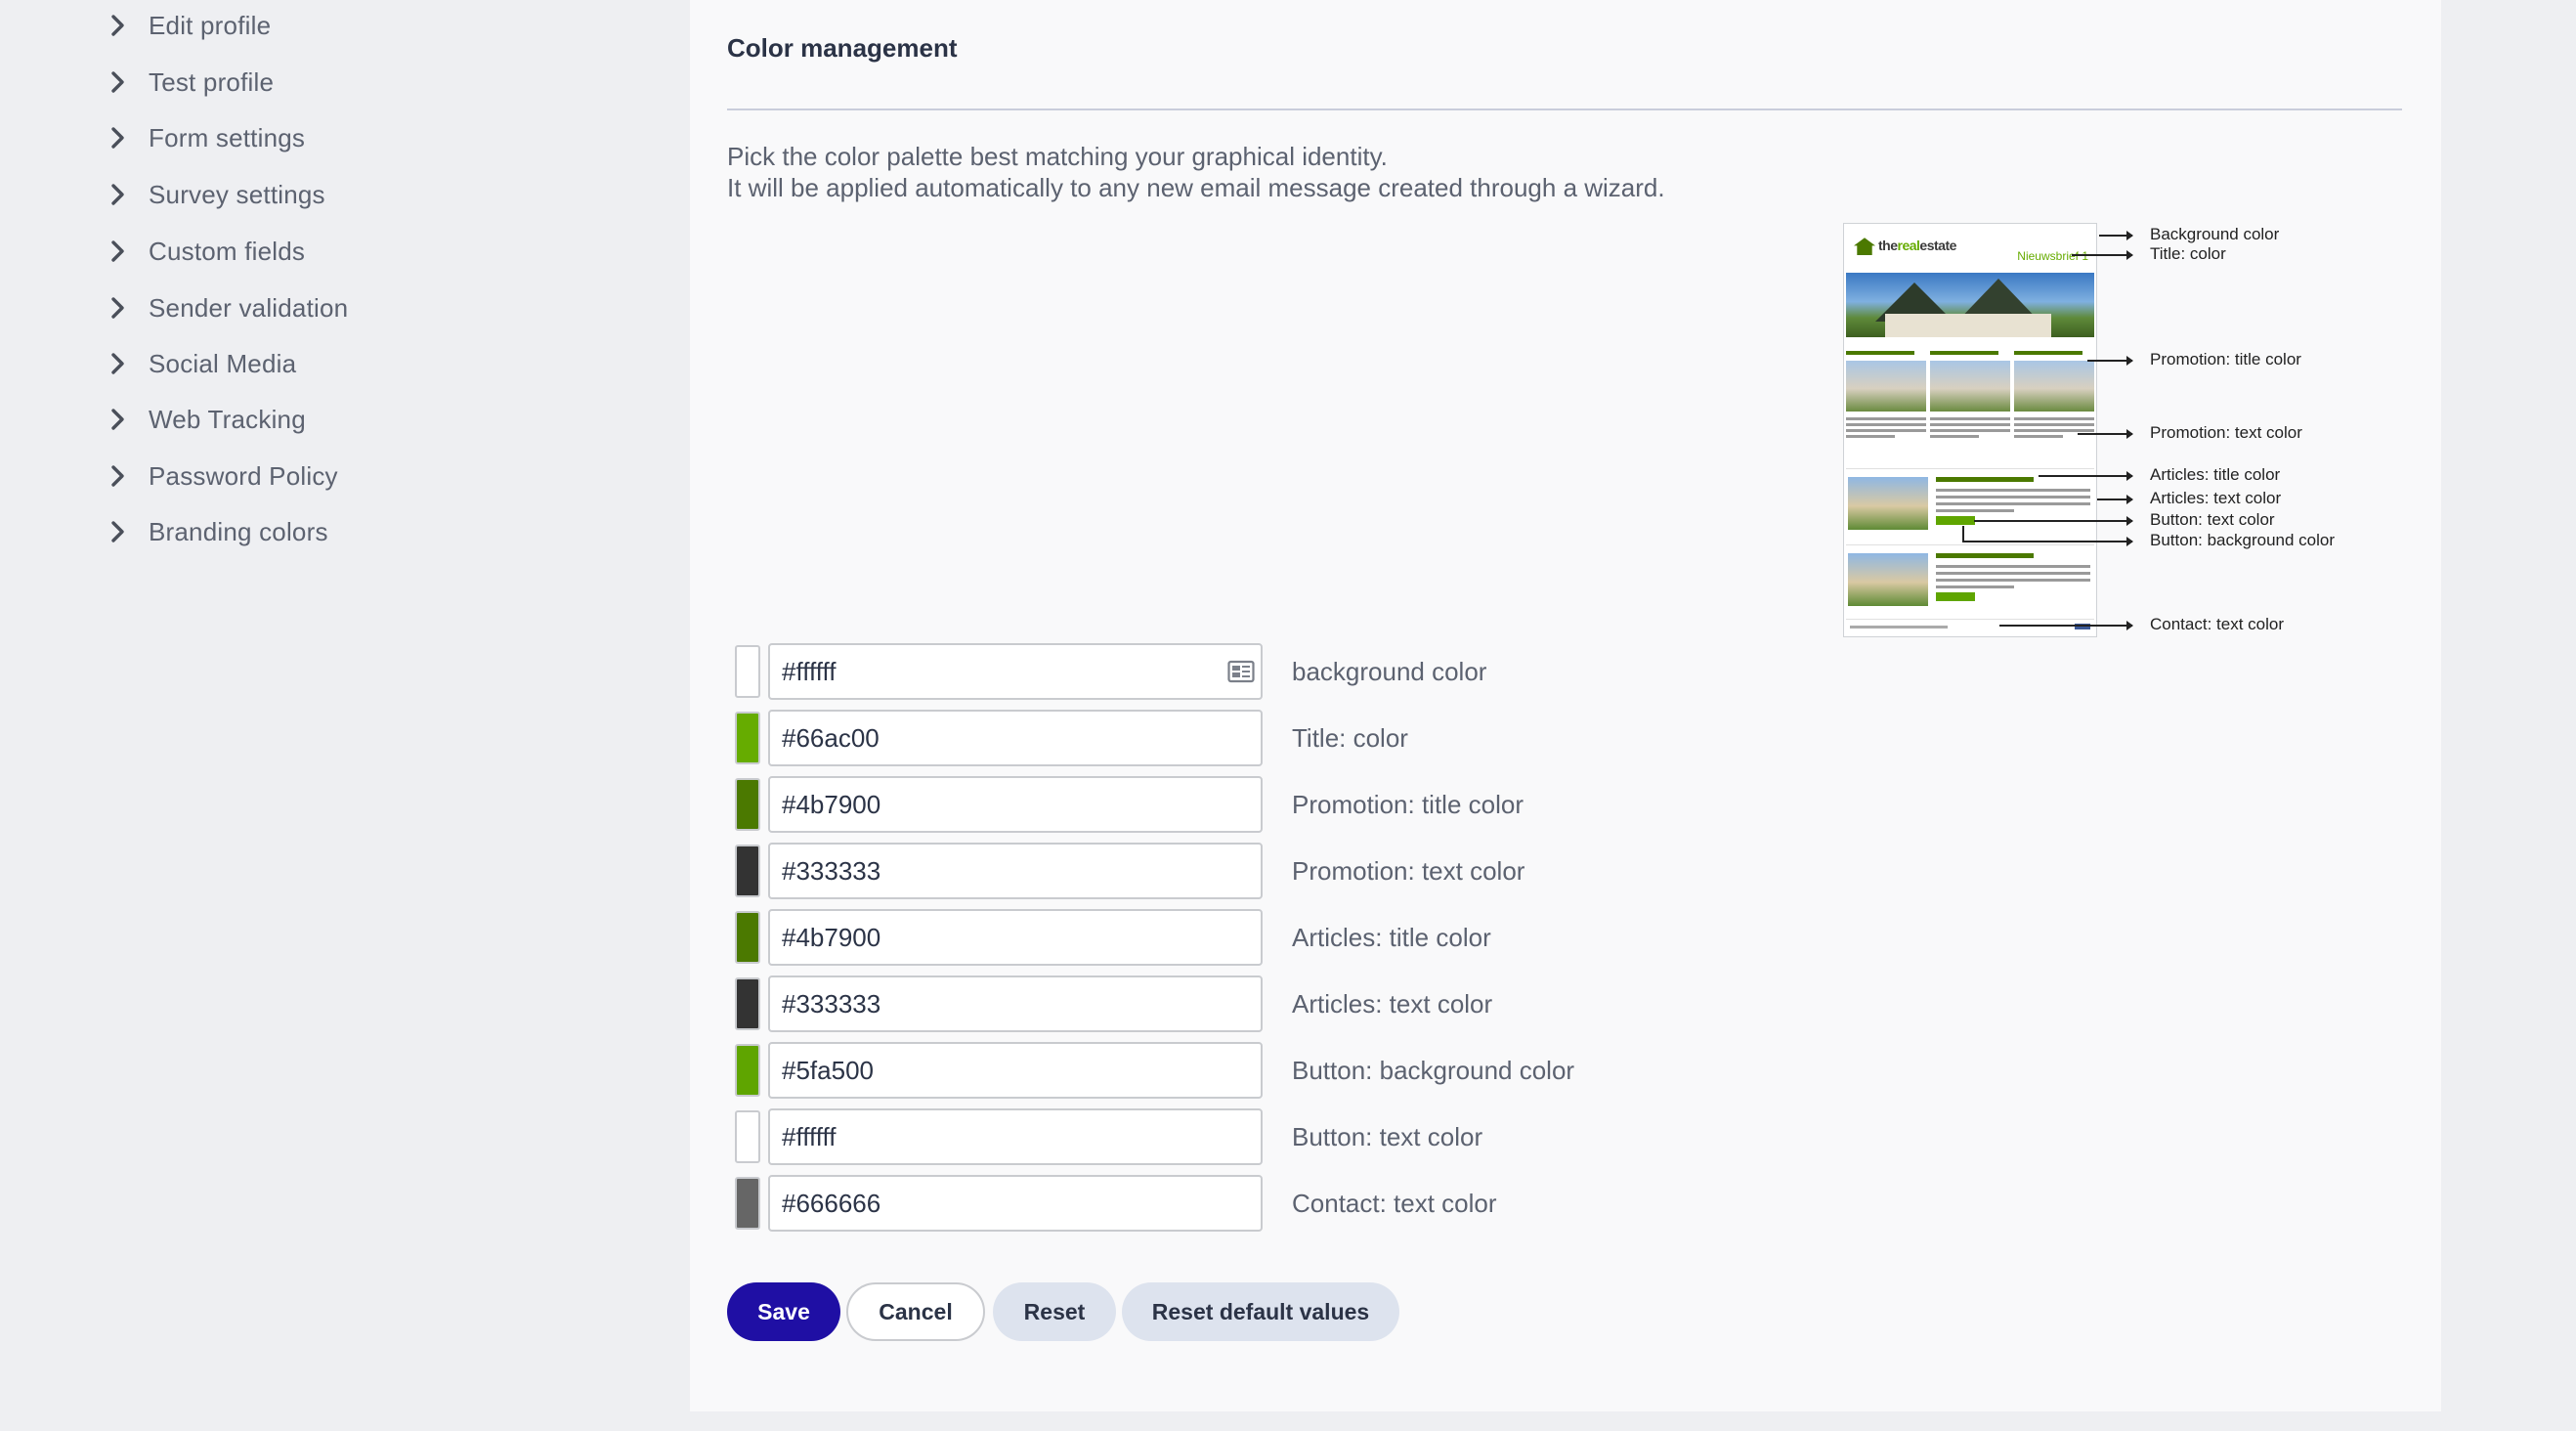  What do you see at coordinates (2226, 433) in the screenshot?
I see `annotation-label: Promotion: text color` at bounding box center [2226, 433].